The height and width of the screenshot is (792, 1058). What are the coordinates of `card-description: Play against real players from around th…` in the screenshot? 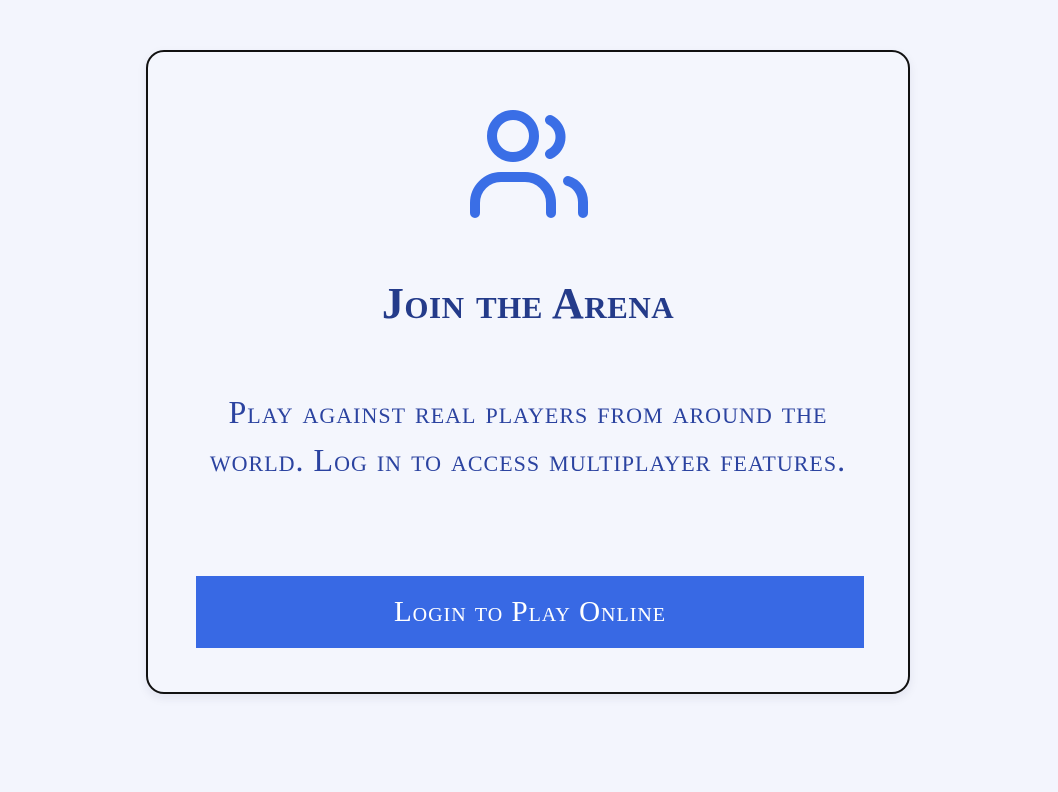 It's located at (528, 436).